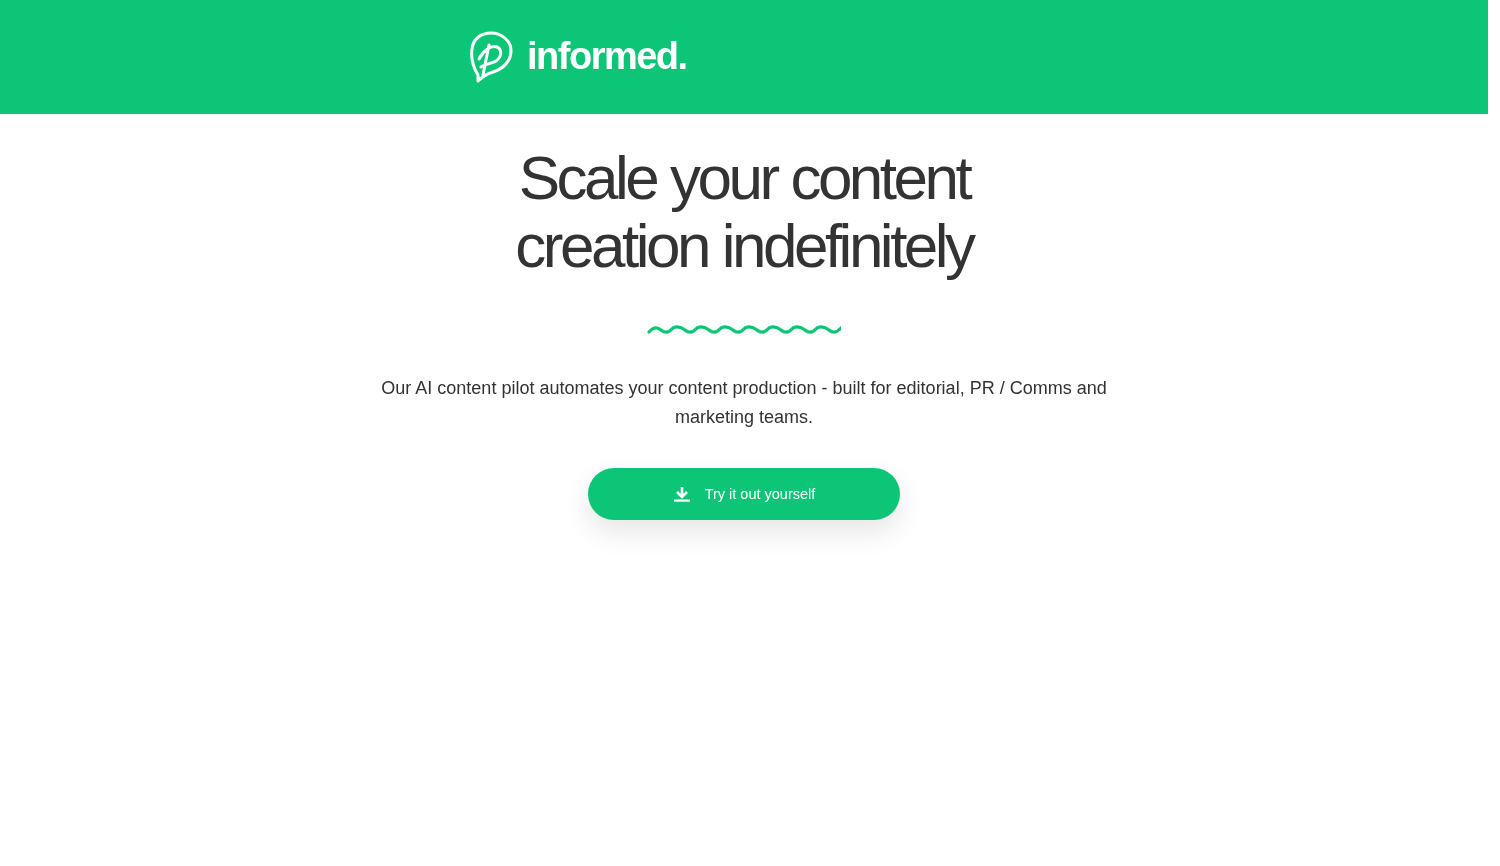  What do you see at coordinates (681, 494) in the screenshot?
I see `download-icon` at bounding box center [681, 494].